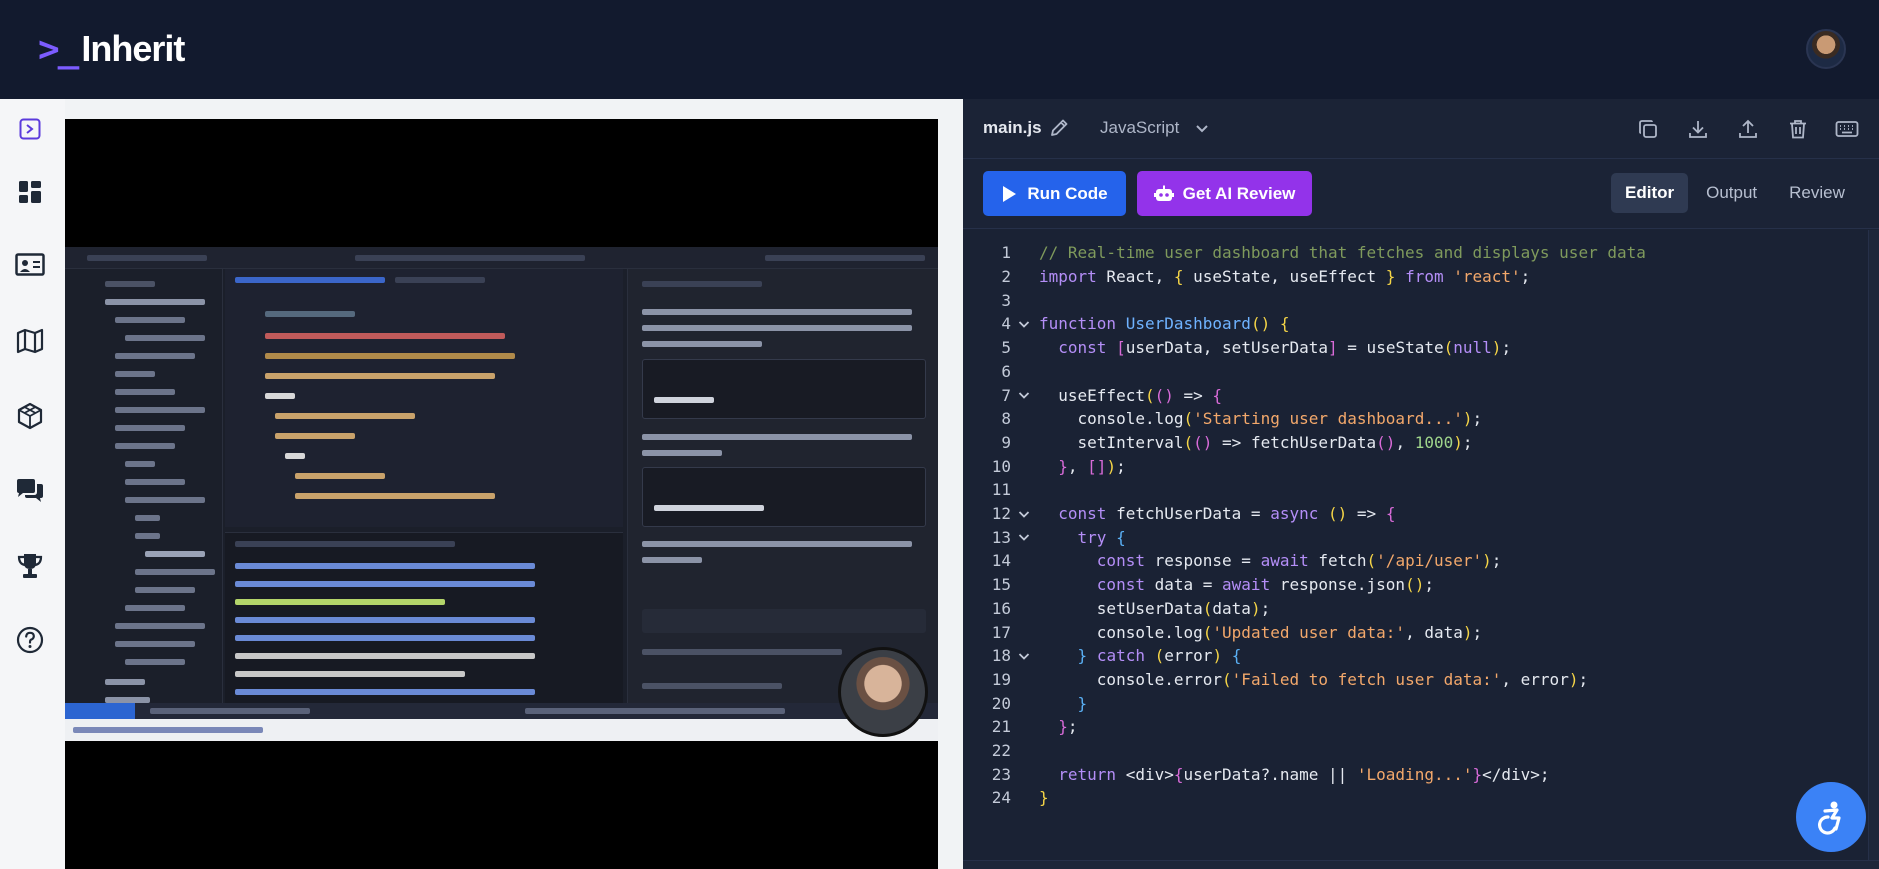  Describe the element at coordinates (1183, 585) in the screenshot. I see `code-token: data =` at that location.